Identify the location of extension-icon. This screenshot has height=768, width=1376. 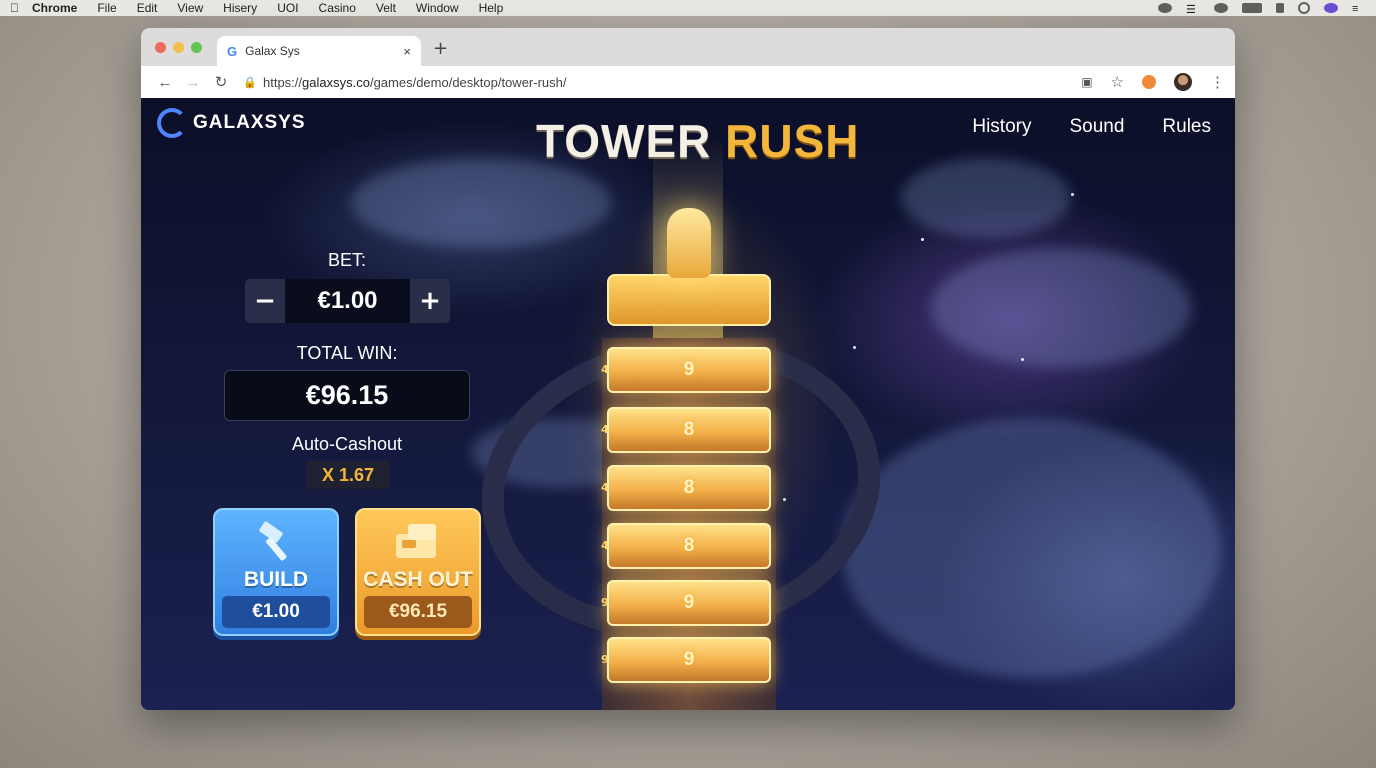
(1149, 82).